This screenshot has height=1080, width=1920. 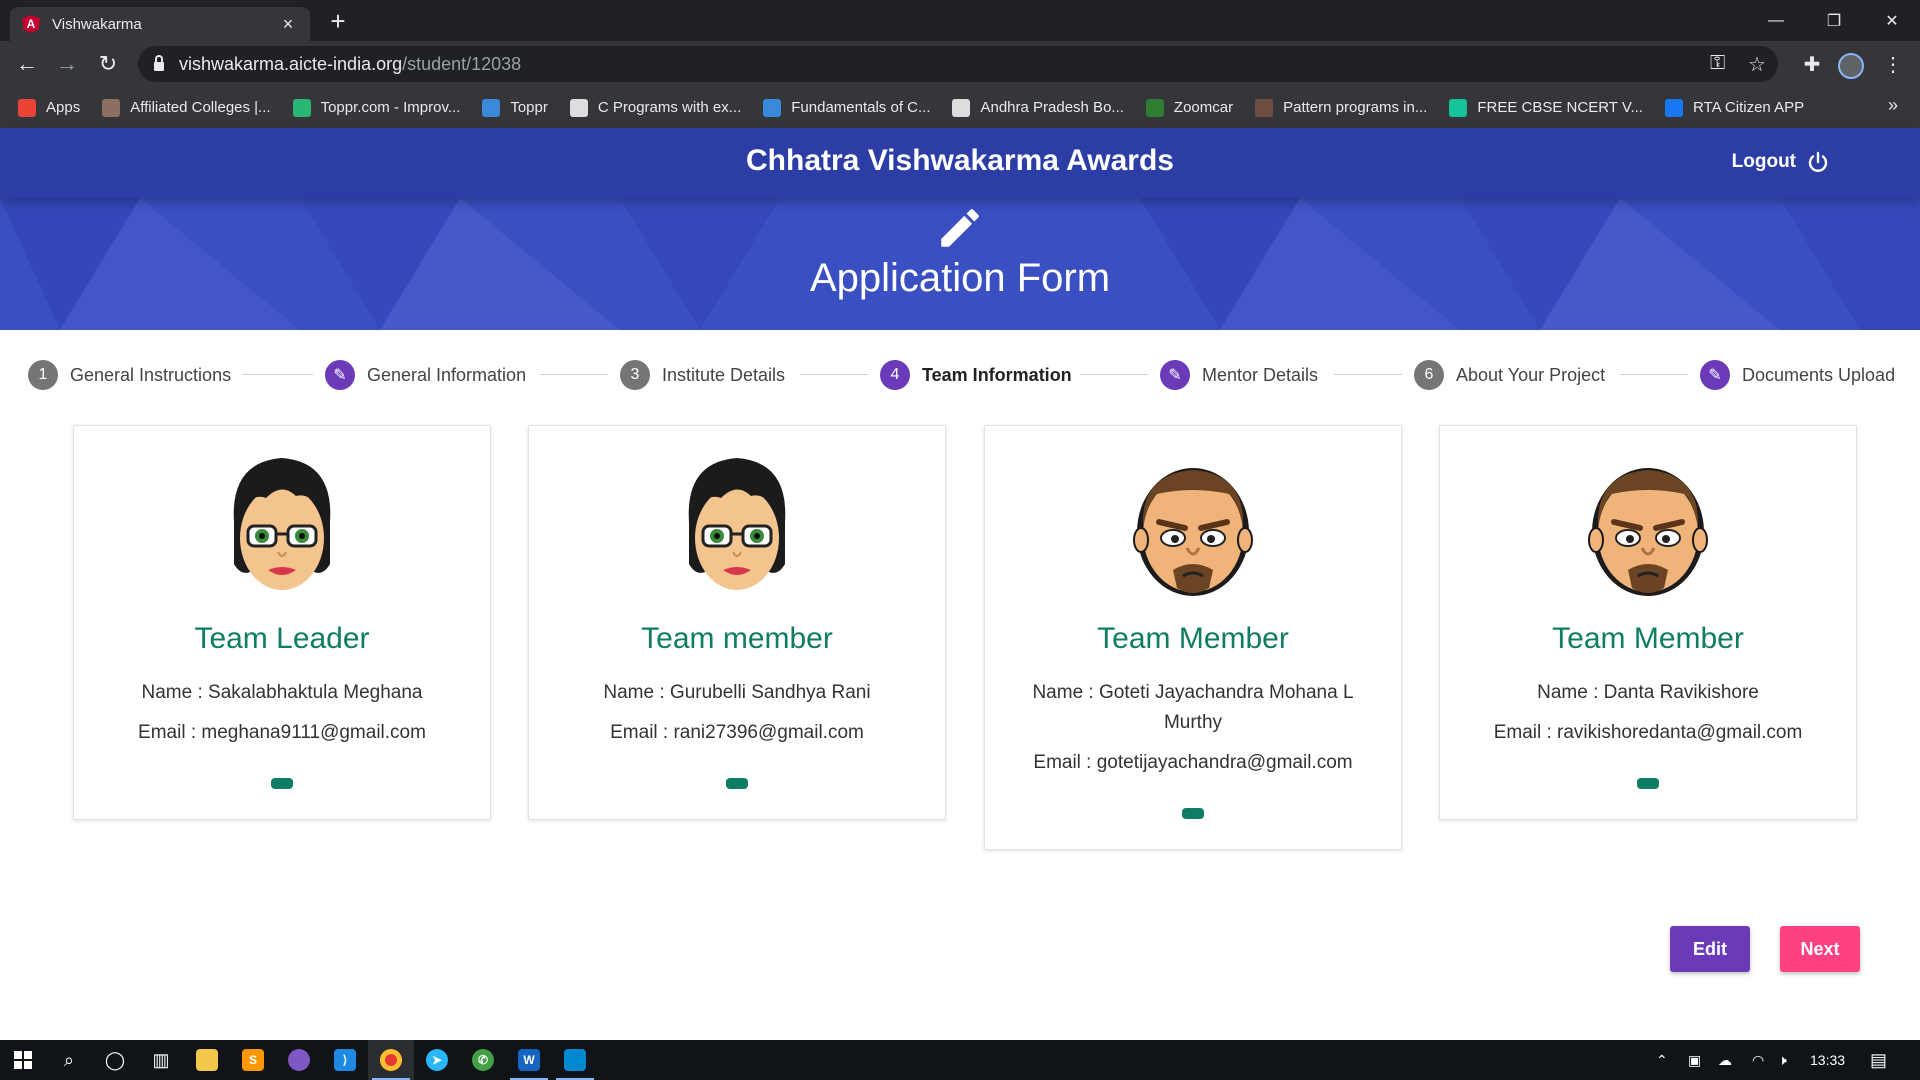 What do you see at coordinates (1797, 375) in the screenshot?
I see `step-documents-upload: ✎ Documents Upload` at bounding box center [1797, 375].